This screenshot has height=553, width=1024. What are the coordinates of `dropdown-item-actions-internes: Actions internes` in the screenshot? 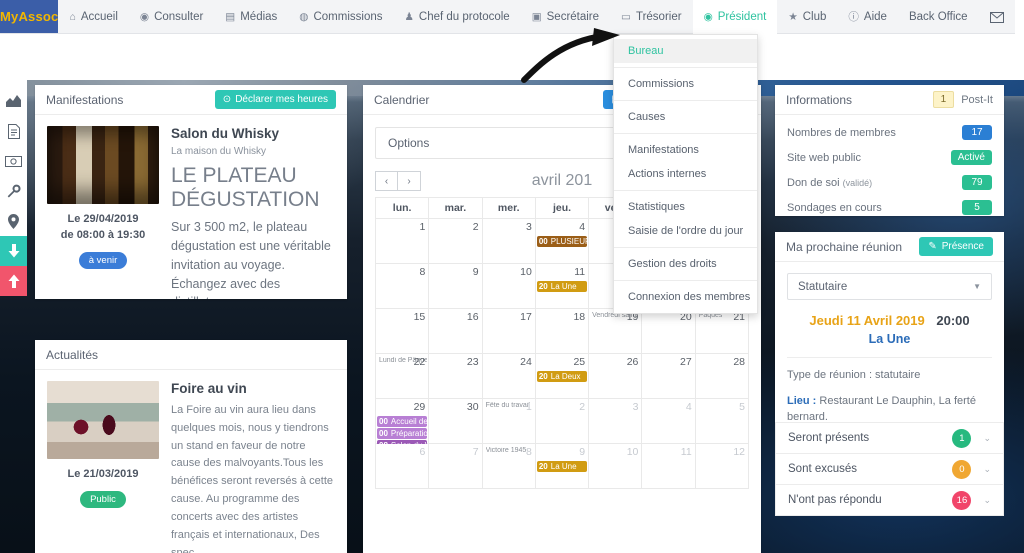 It's located at (685, 174).